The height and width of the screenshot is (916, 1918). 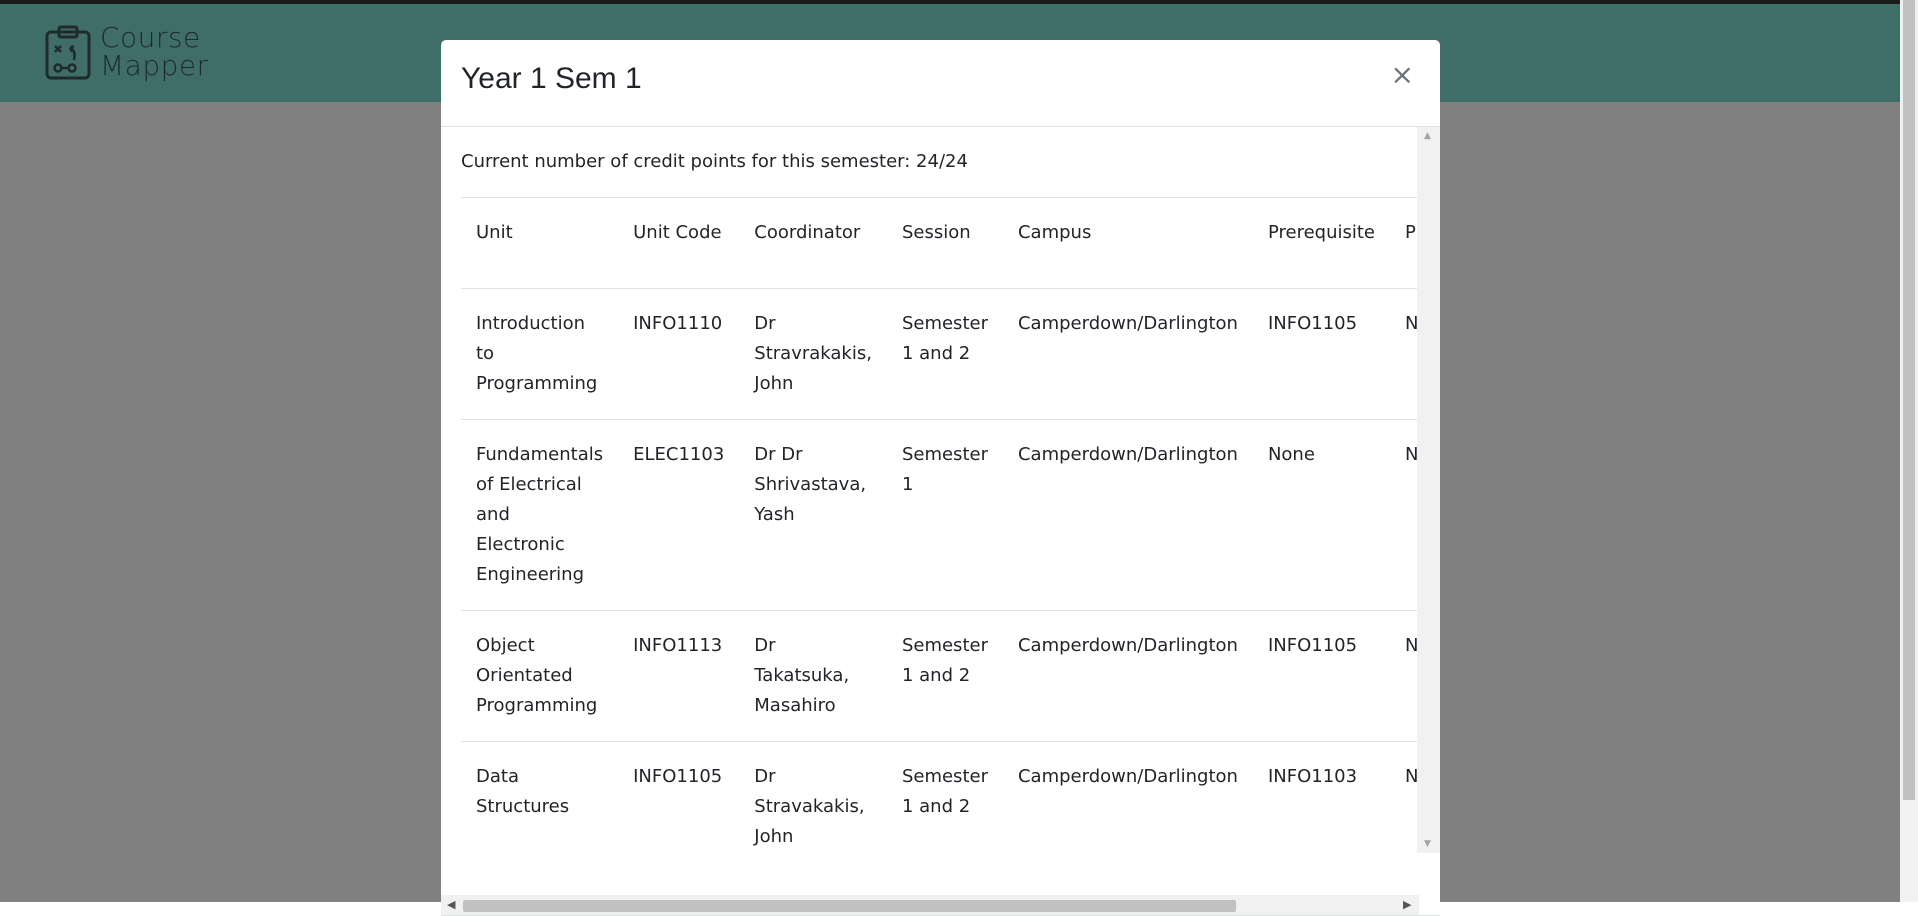 I want to click on scroll-right-arrow-icon: ▶, so click(x=1407, y=904).